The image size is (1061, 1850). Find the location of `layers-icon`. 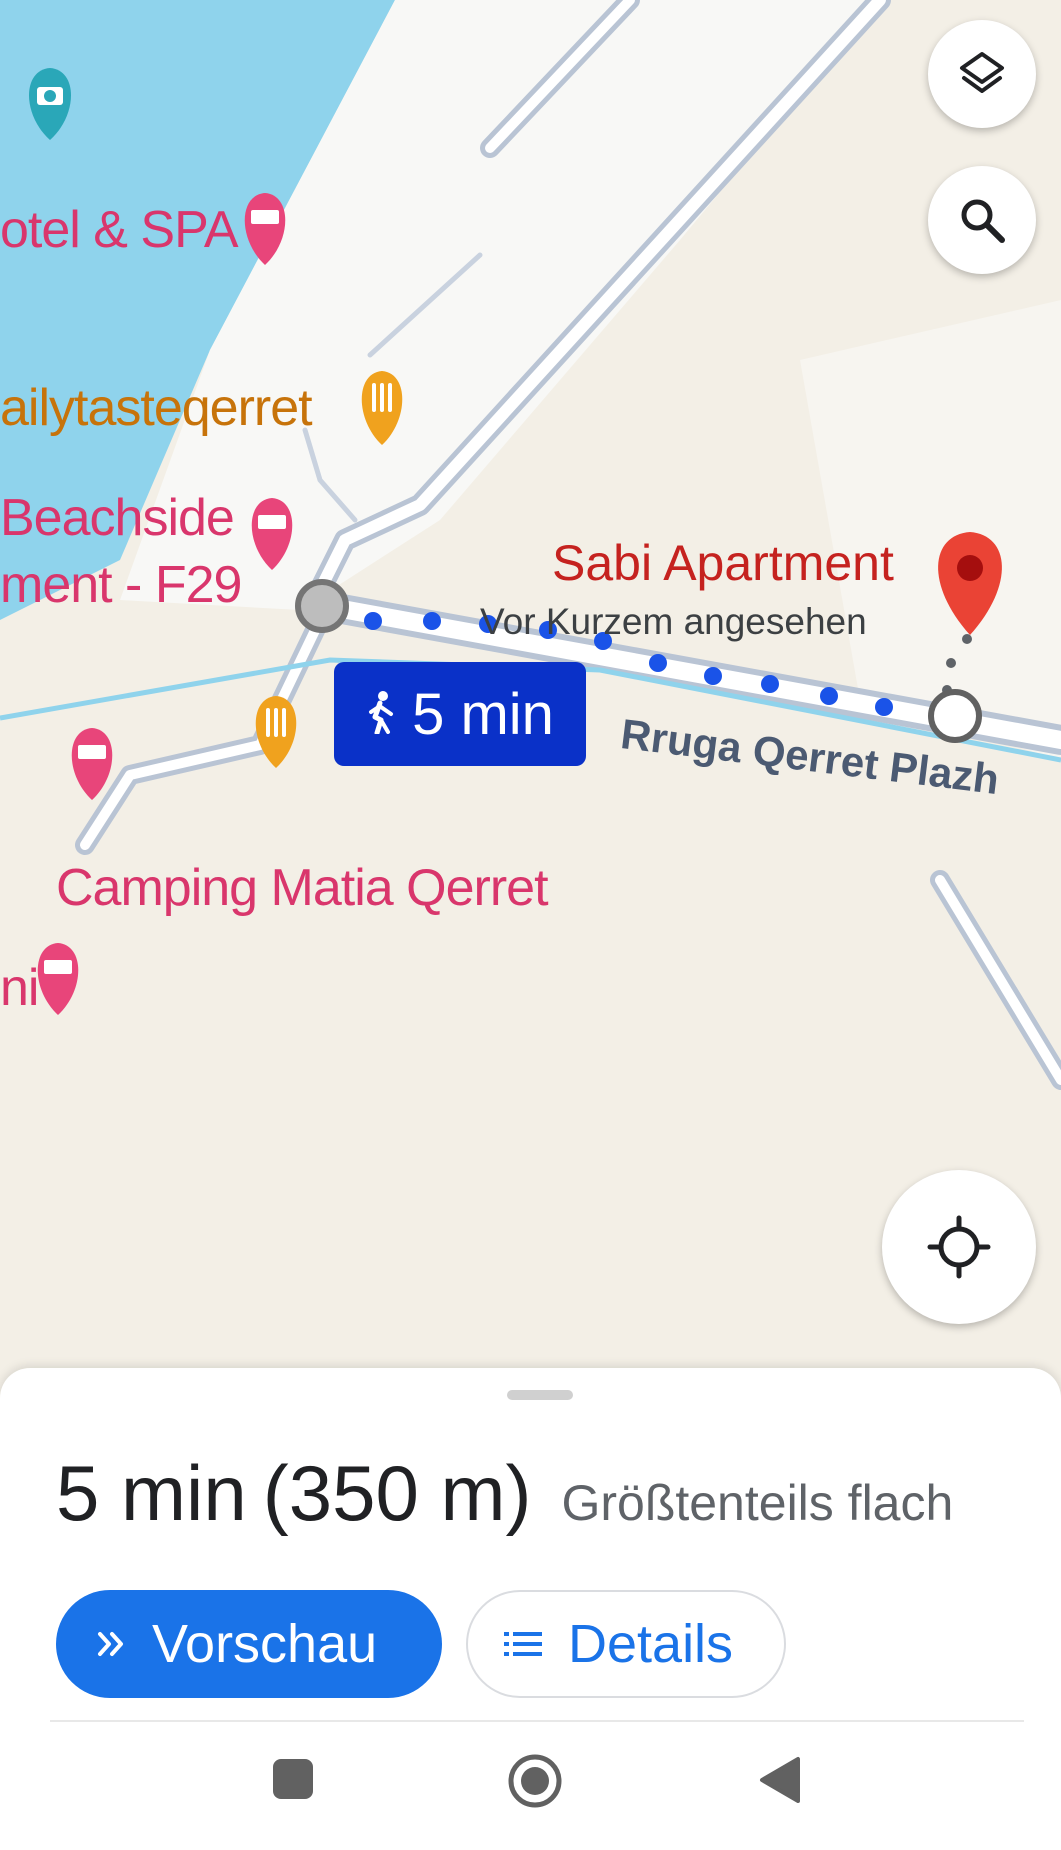

layers-icon is located at coordinates (982, 72).